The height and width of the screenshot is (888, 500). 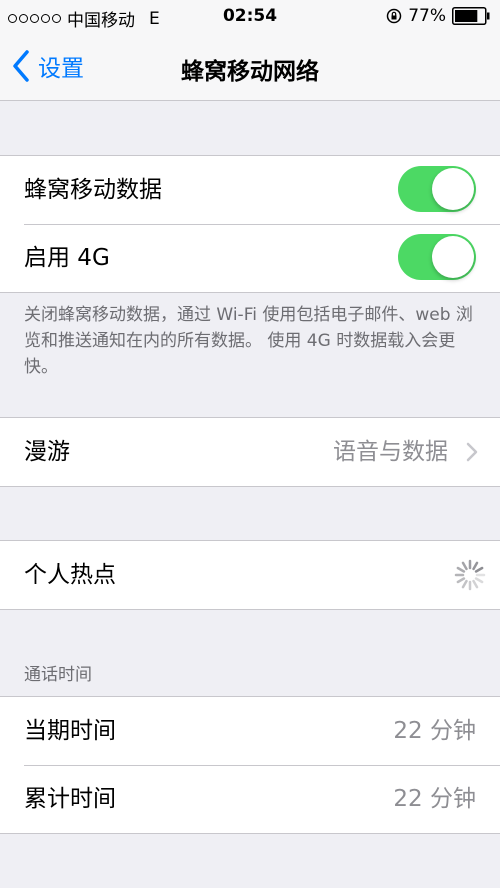 What do you see at coordinates (58, 675) in the screenshot?
I see `call-time-header: 通话时间` at bounding box center [58, 675].